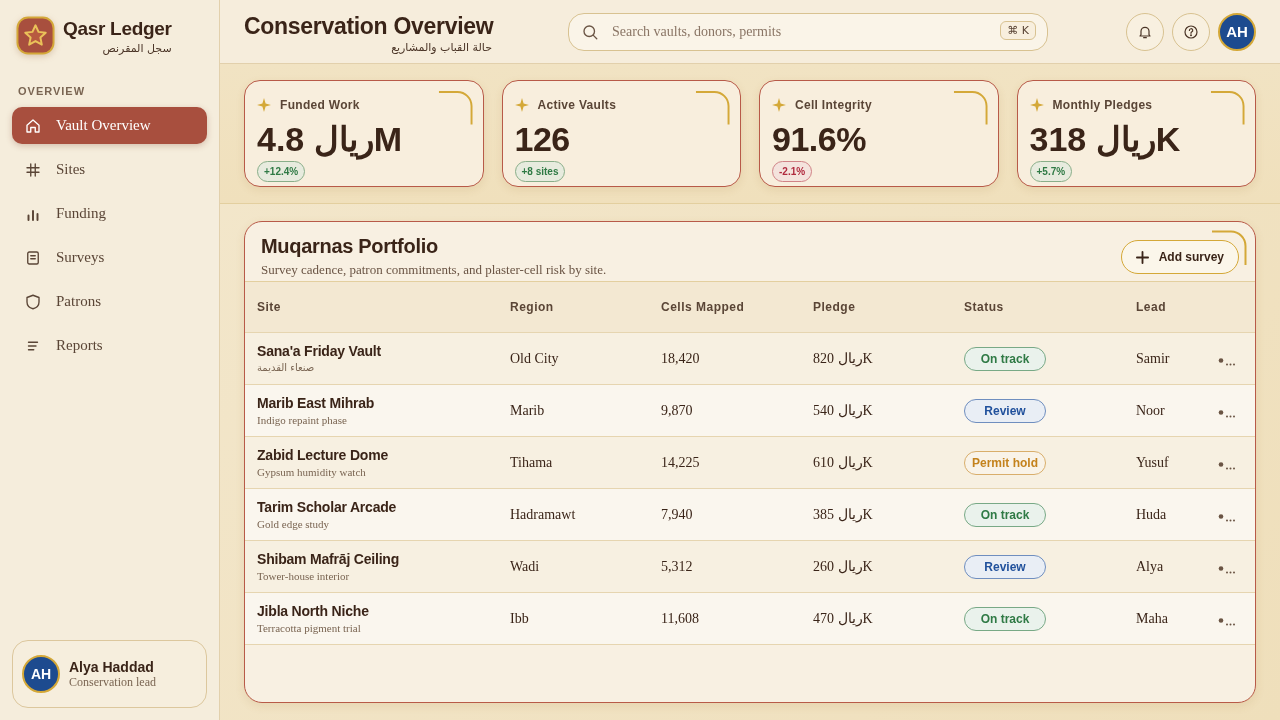  I want to click on table-cell: 14,225, so click(680, 462).